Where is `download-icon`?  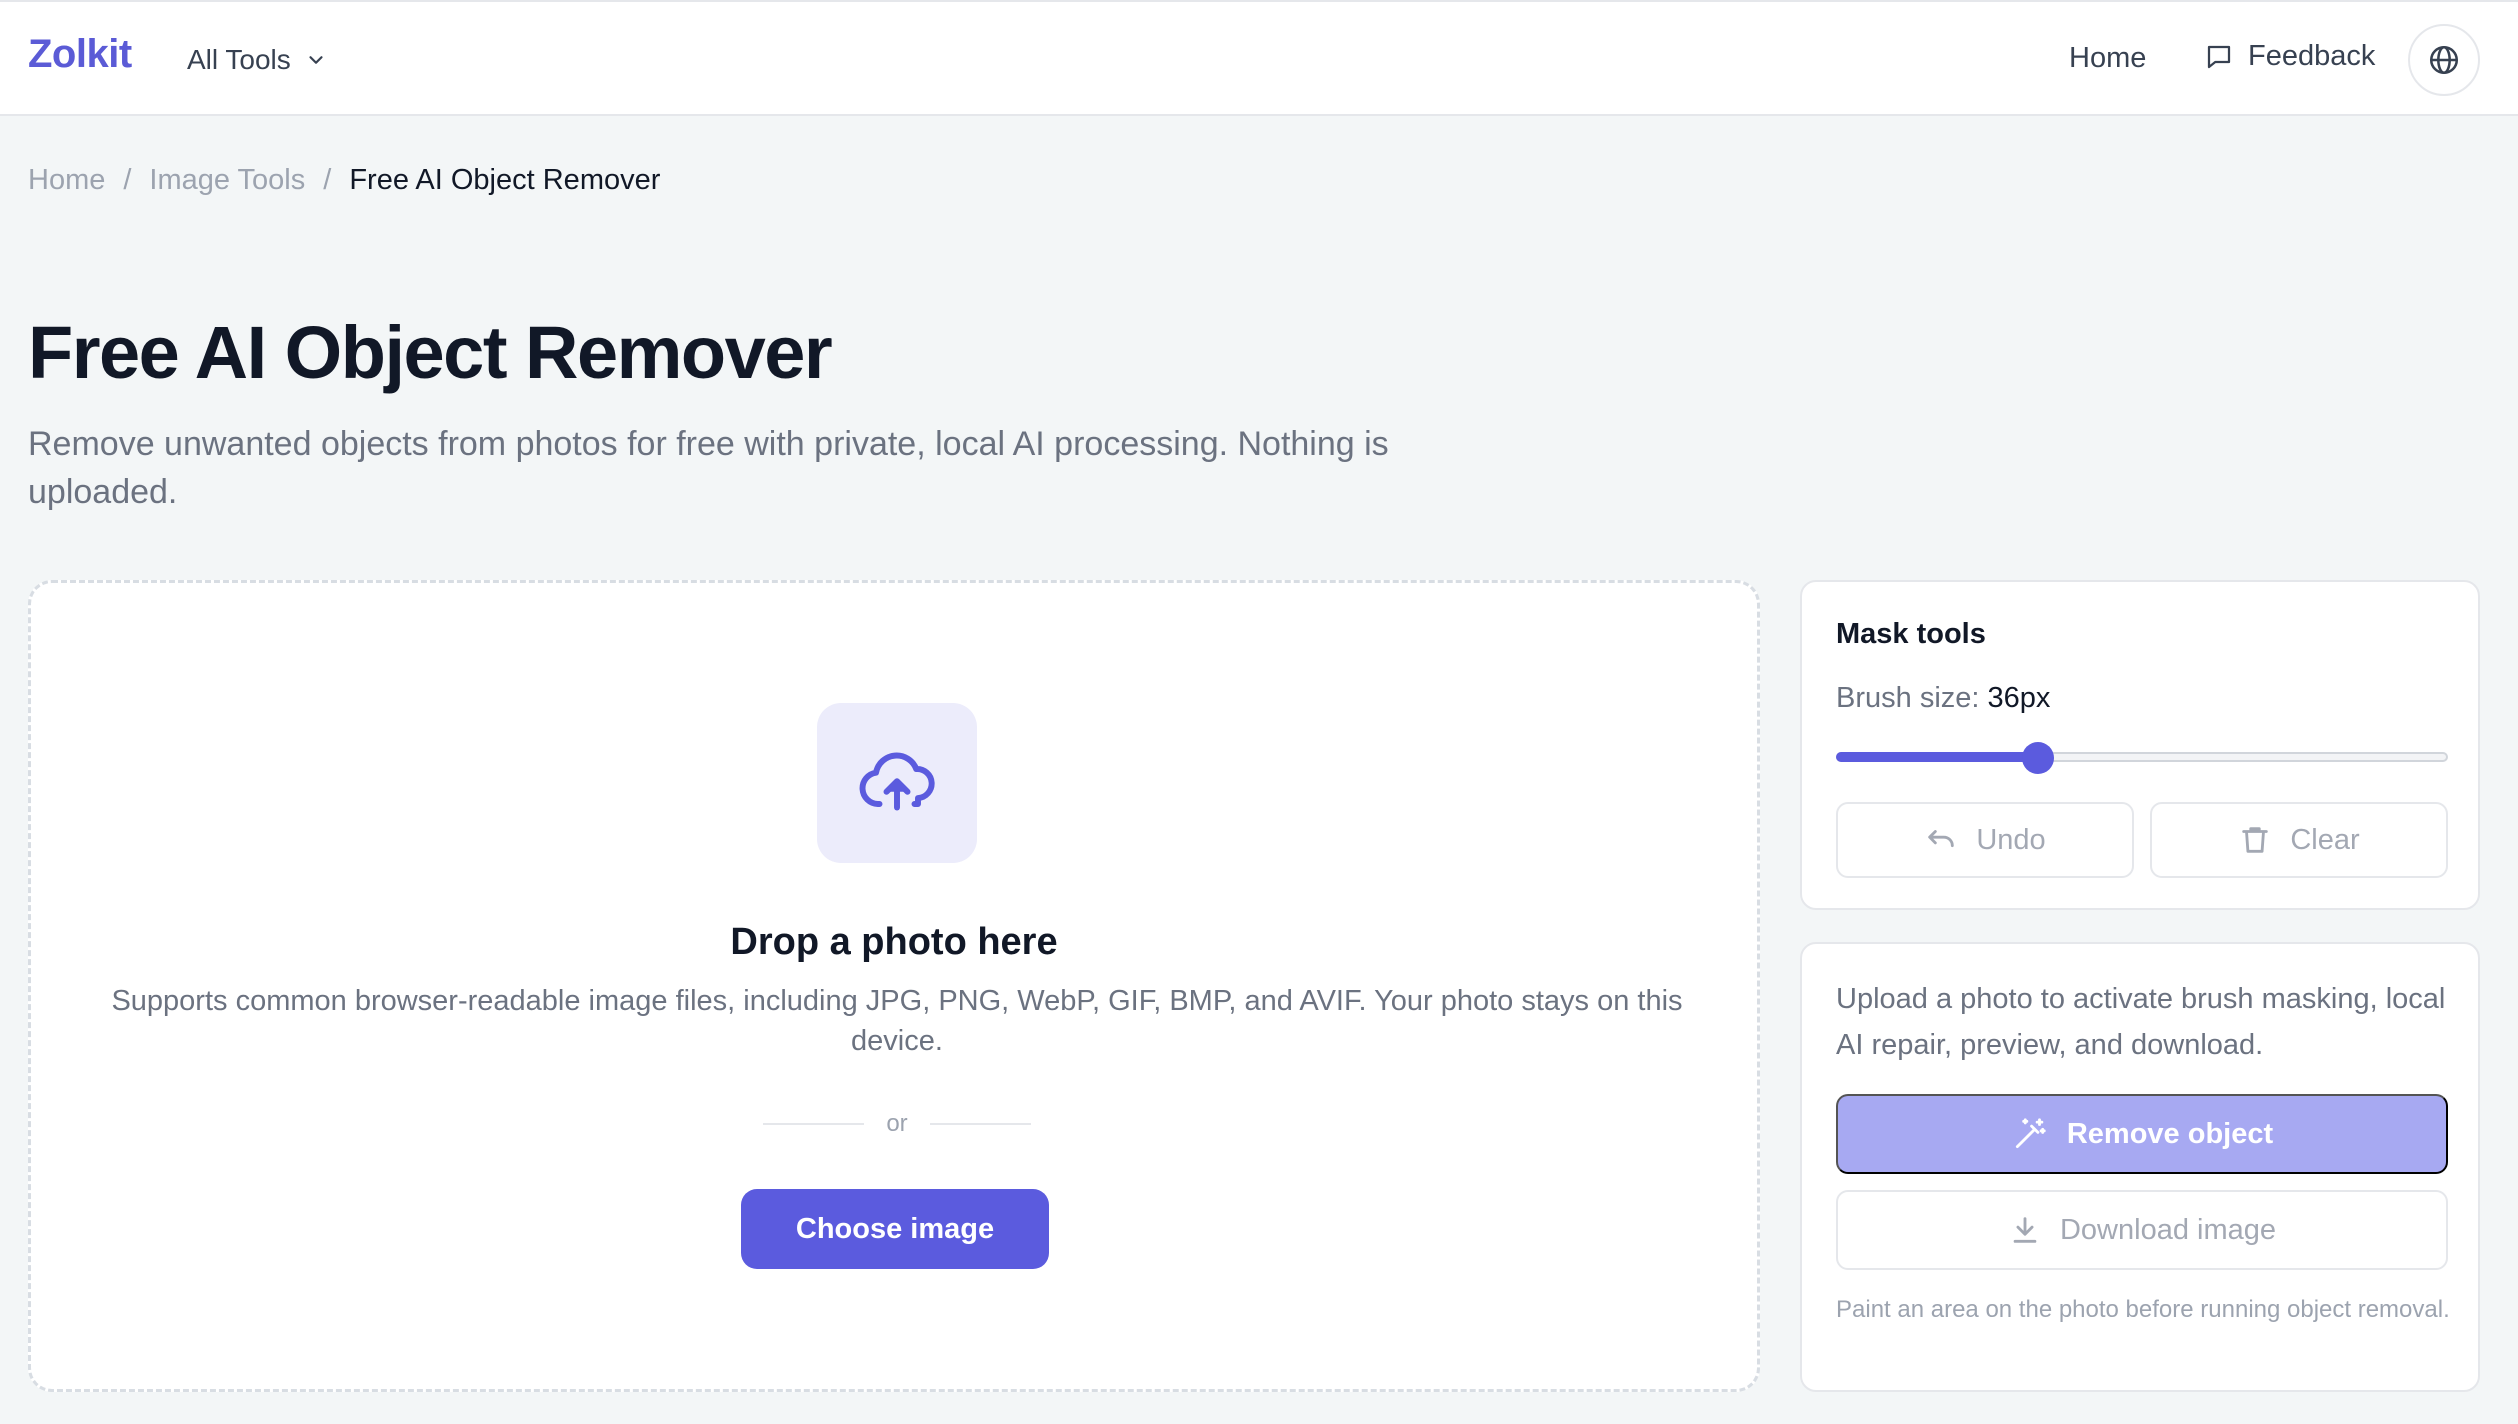 download-icon is located at coordinates (2025, 1230).